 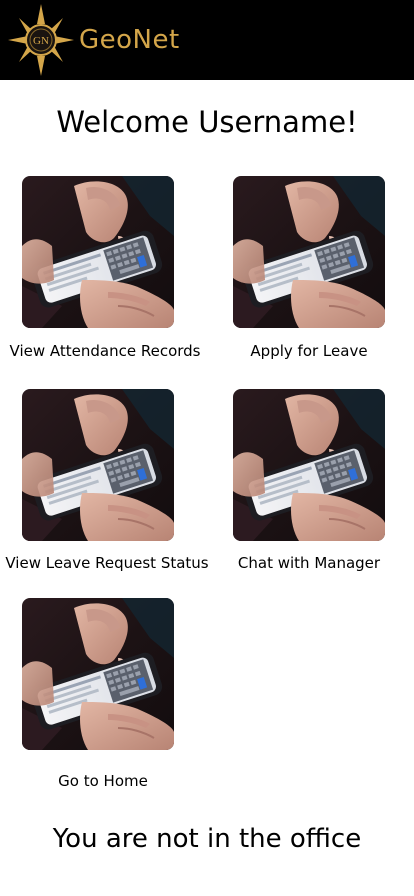 What do you see at coordinates (104, 781) in the screenshot?
I see `go-to-home-label: Go to Home` at bounding box center [104, 781].